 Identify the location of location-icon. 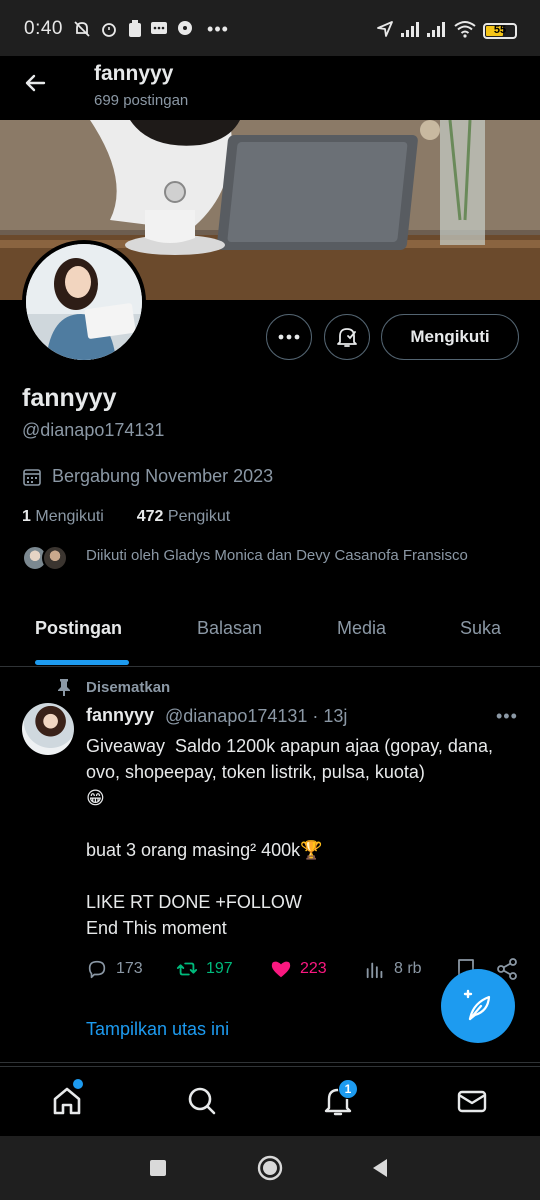
(385, 29).